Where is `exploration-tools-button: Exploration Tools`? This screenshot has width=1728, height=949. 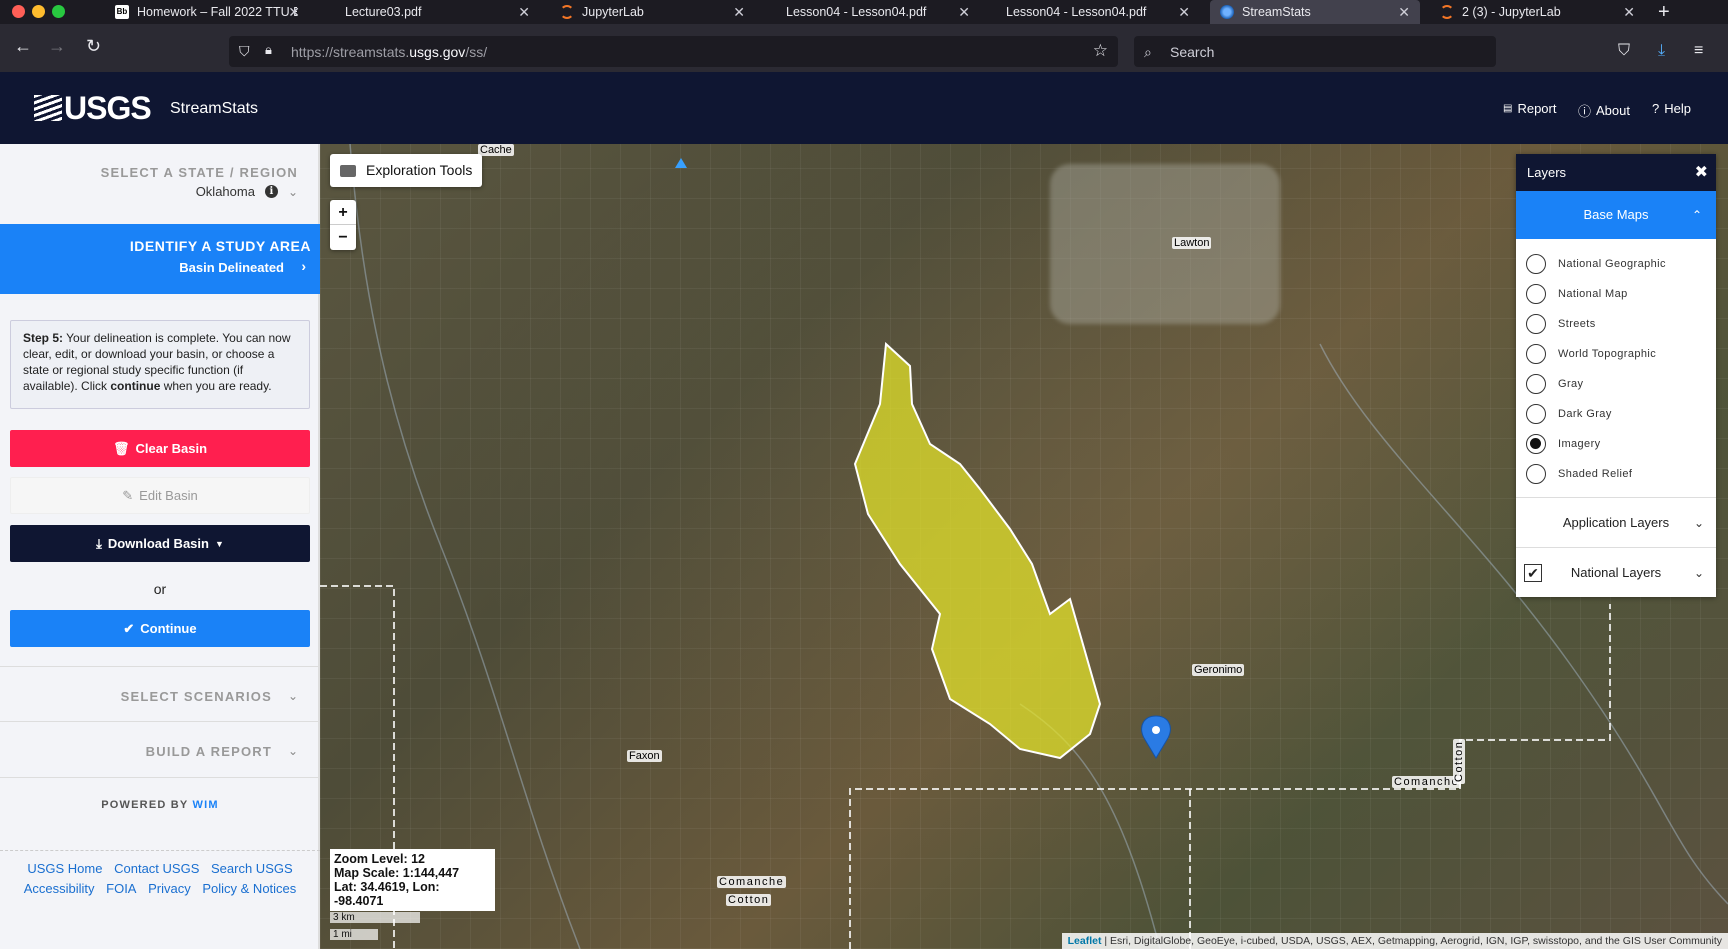
exploration-tools-button: Exploration Tools is located at coordinates (406, 170).